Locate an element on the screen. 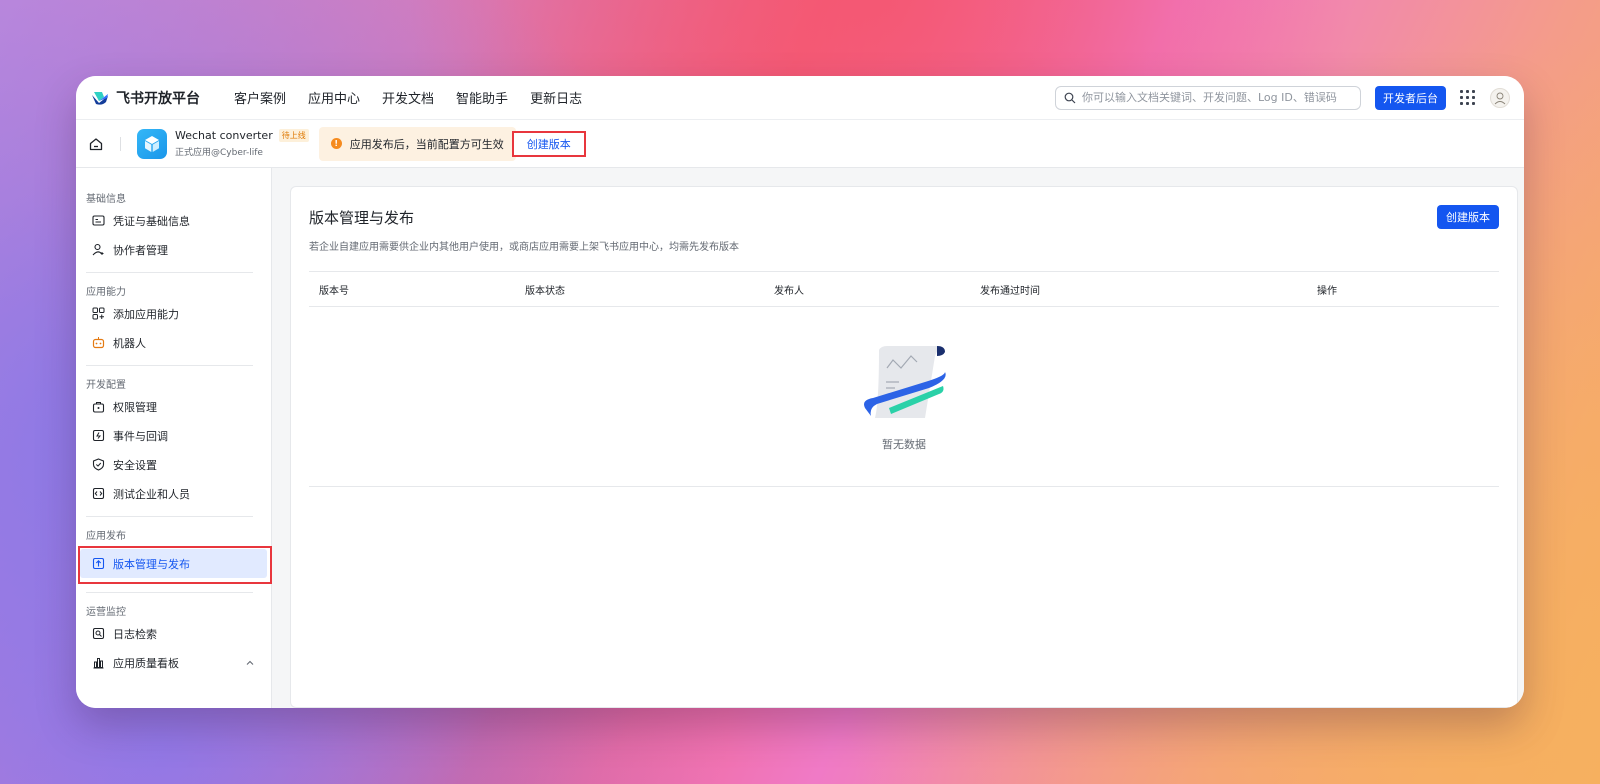 Image resolution: width=1600 pixels, height=784 pixels. nav-link-dev-docs: 开发文档 is located at coordinates (408, 97).